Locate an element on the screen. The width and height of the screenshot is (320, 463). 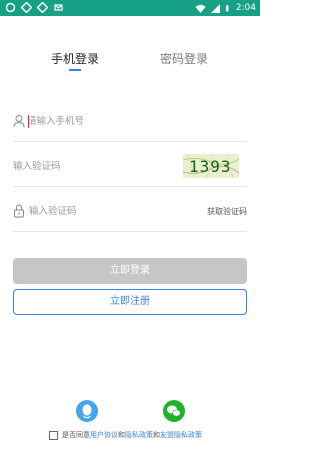
captcha-noise: 1393 is located at coordinates (211, 166).